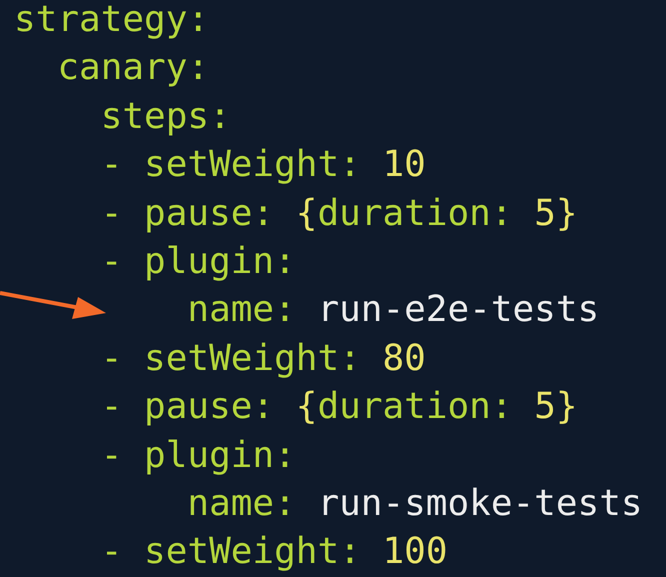  Describe the element at coordinates (274, 552) in the screenshot. I see `code-line: - setWeight: 100` at that location.